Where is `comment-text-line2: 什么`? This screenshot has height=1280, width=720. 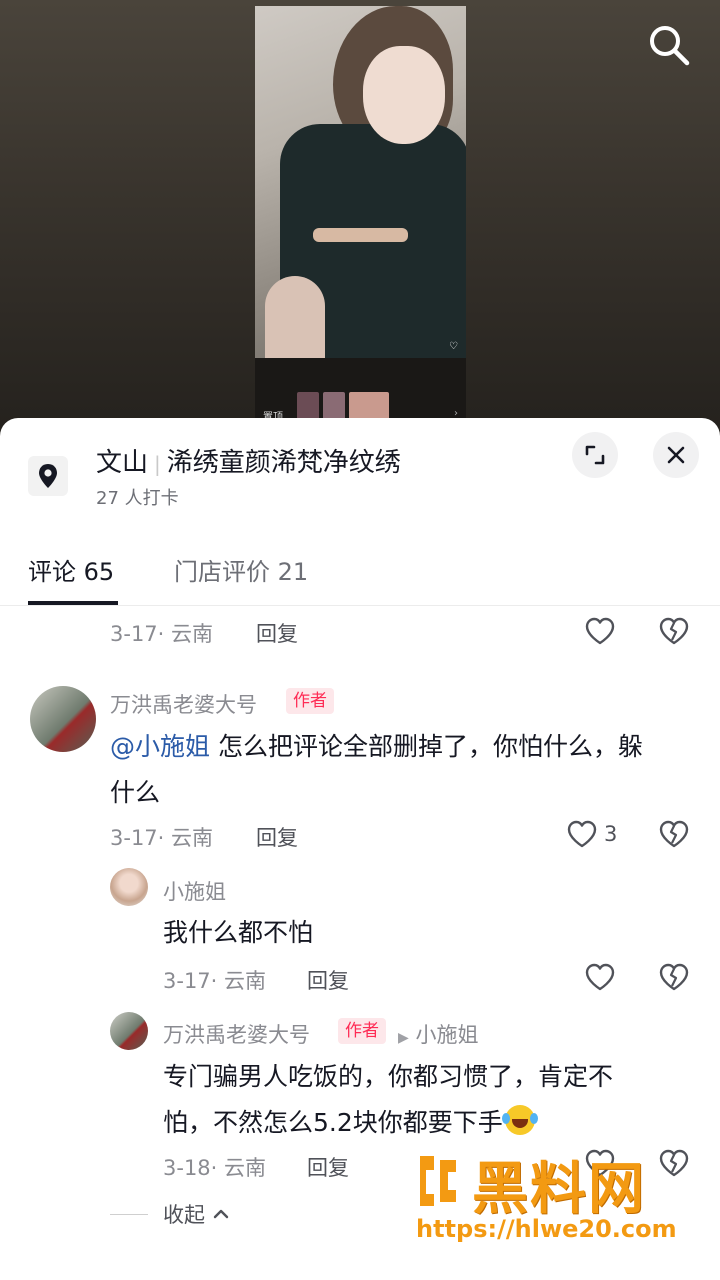 comment-text-line2: 什么 is located at coordinates (135, 792).